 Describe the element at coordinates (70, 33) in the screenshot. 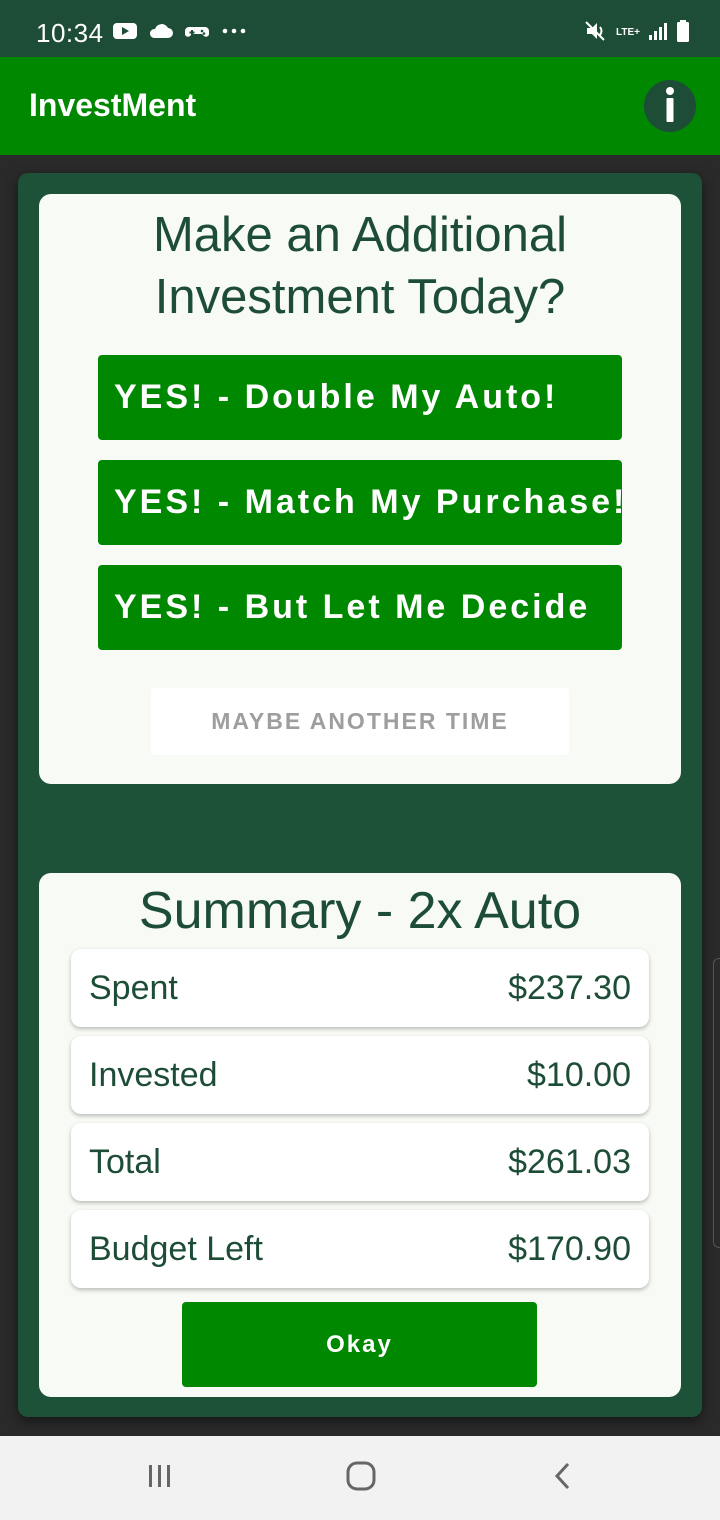

I see `status-time: 10:34` at that location.